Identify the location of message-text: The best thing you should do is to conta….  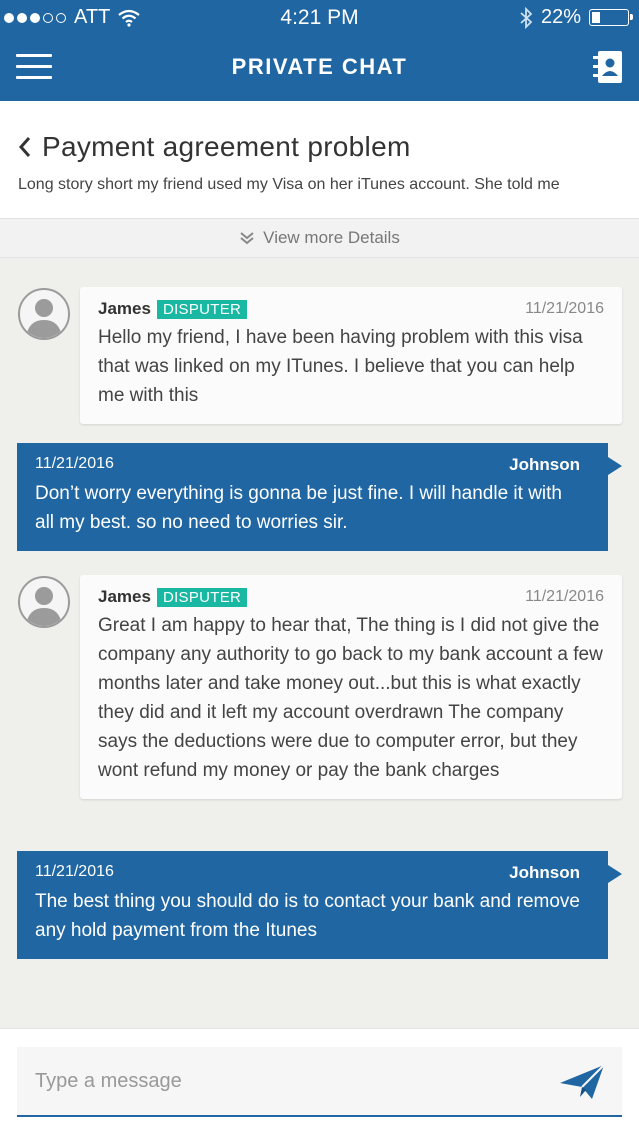
(307, 916).